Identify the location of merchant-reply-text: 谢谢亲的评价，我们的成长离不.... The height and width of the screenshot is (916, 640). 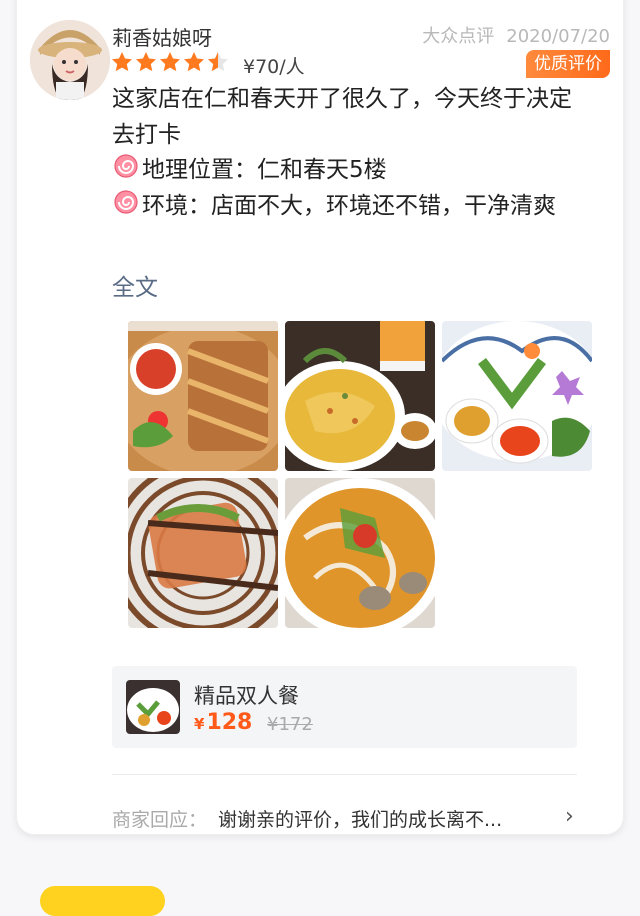
(360, 818).